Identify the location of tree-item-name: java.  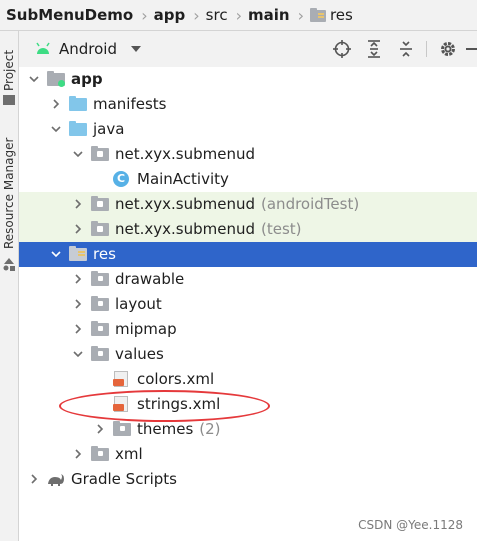
(109, 129).